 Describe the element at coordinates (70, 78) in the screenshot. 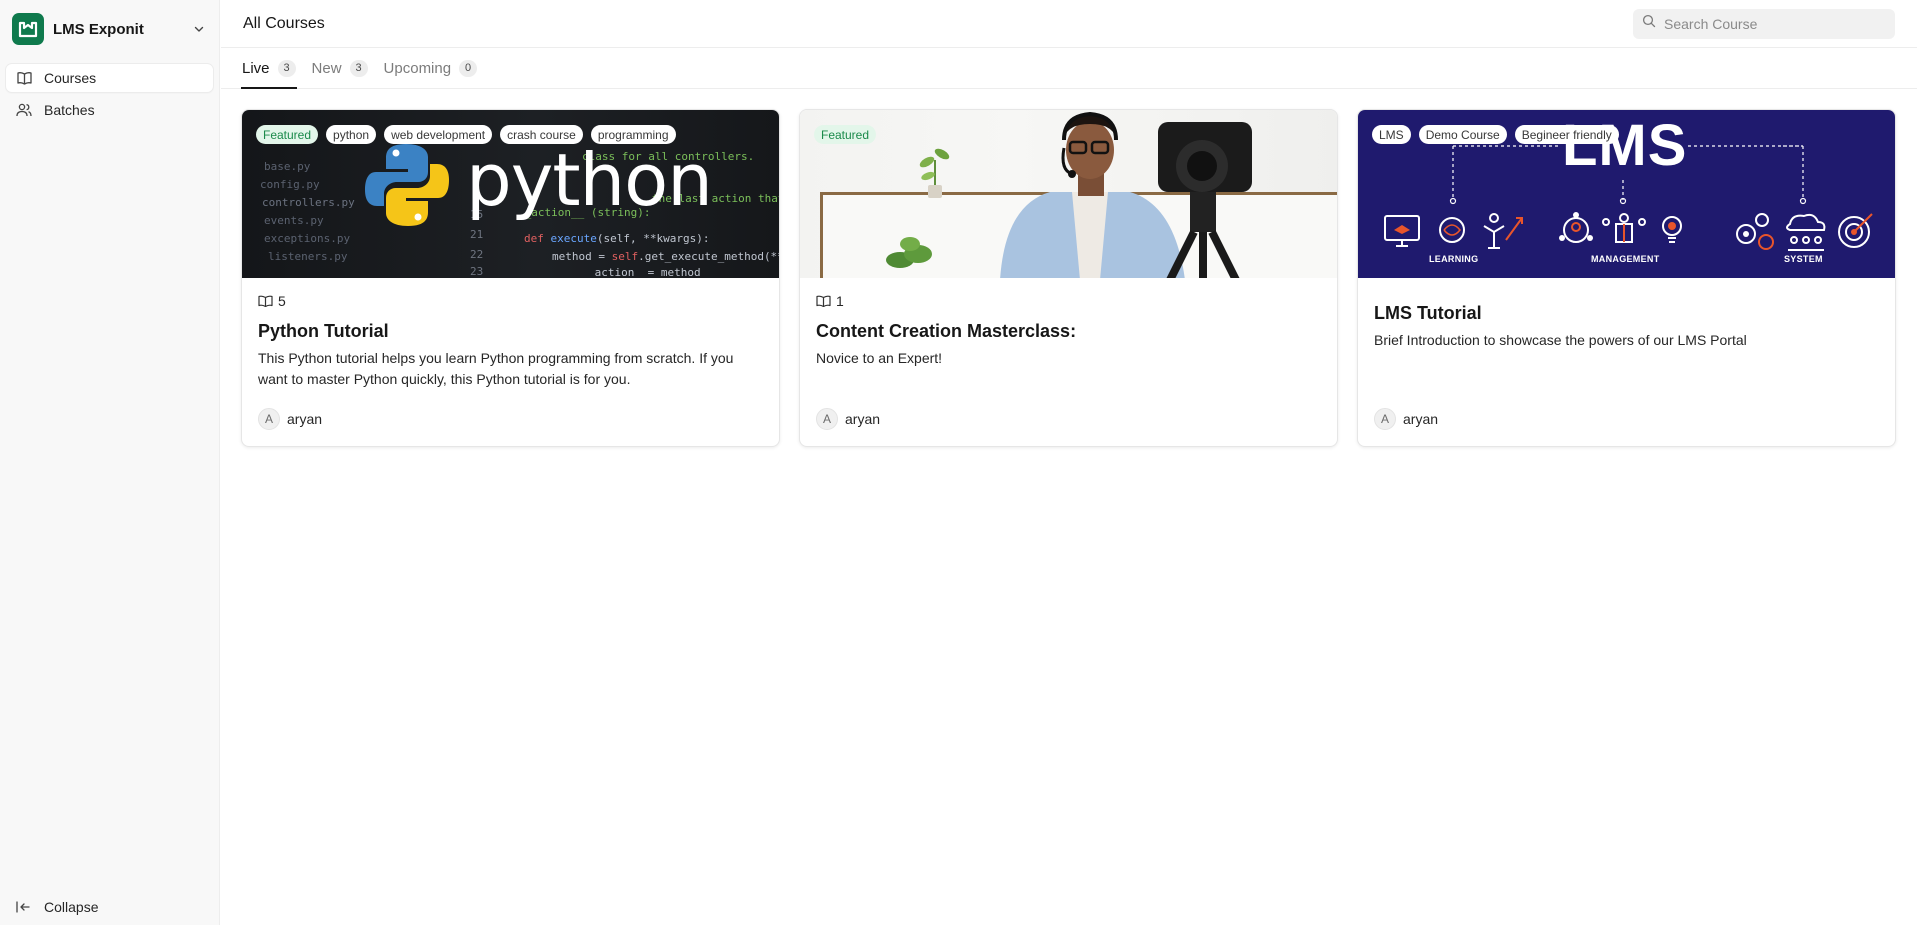

I see `sidebar-item-label: Courses` at that location.